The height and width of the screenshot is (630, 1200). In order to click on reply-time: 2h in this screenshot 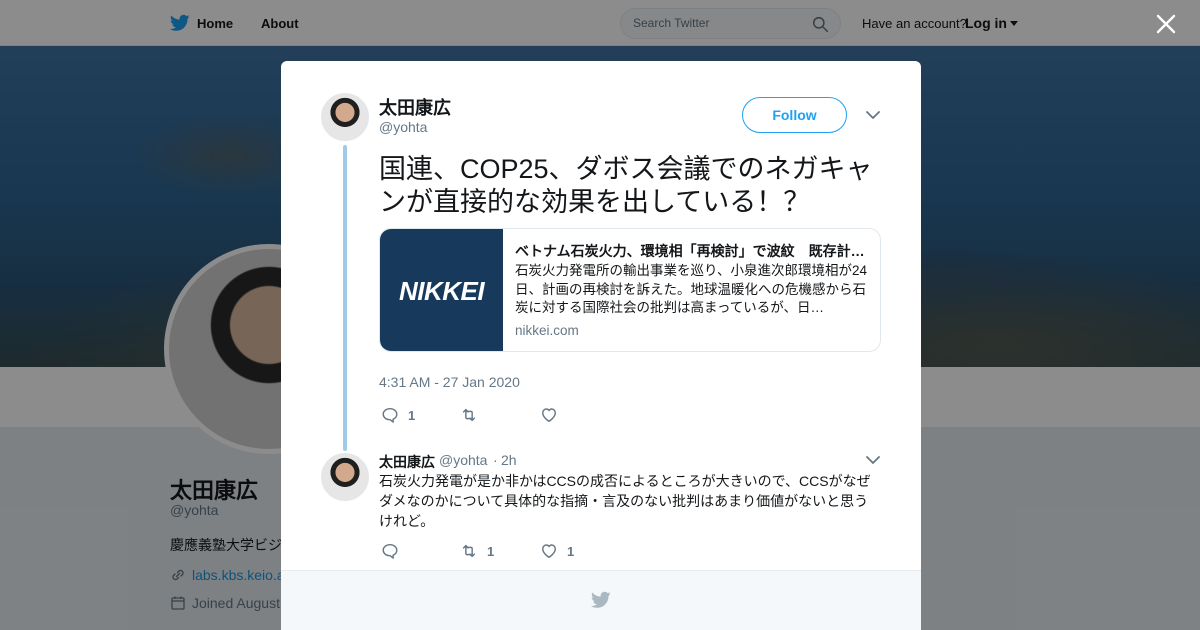, I will do `click(509, 460)`.